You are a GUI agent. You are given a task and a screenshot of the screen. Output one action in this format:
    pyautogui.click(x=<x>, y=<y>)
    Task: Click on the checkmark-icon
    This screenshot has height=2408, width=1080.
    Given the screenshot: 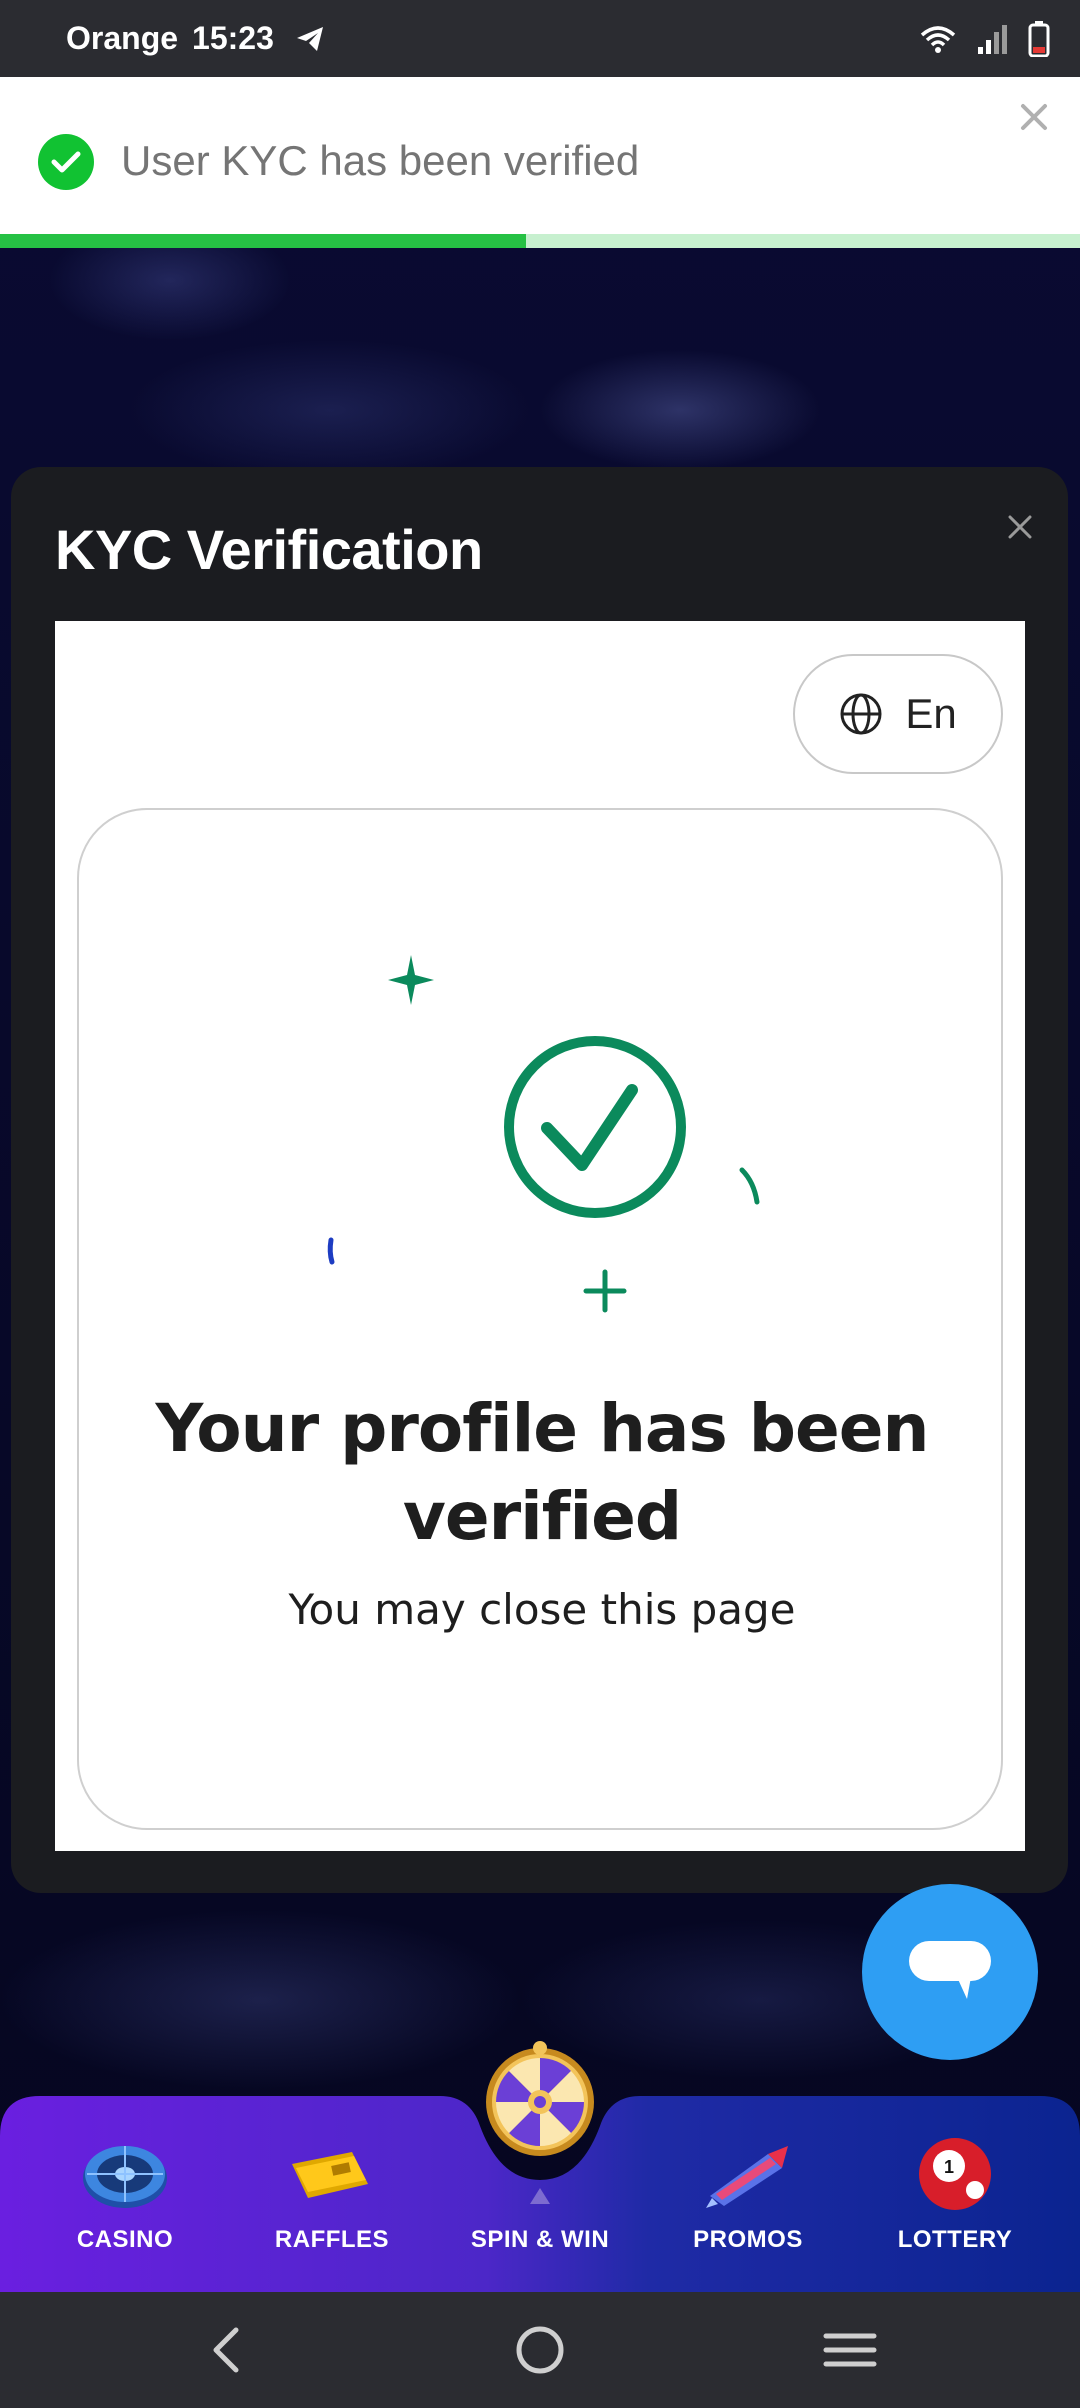 What is the action you would take?
    pyautogui.click(x=589, y=1127)
    